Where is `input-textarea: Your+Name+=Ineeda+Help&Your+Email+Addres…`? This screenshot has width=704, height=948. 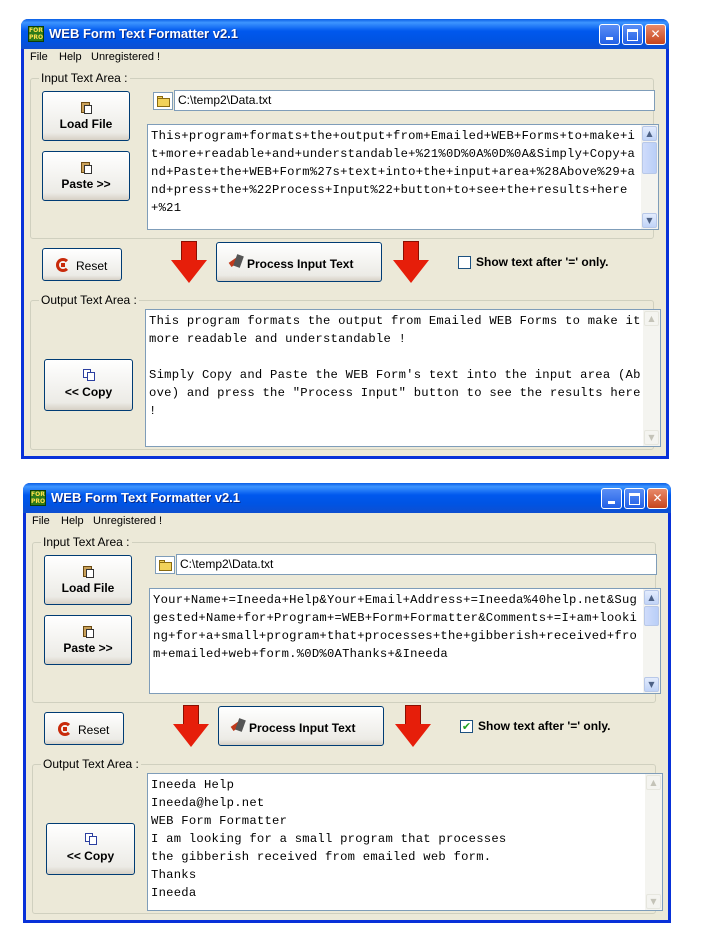
input-textarea: Your+Name+=Ineeda+Help&Your+Email+Addres… is located at coordinates (405, 641).